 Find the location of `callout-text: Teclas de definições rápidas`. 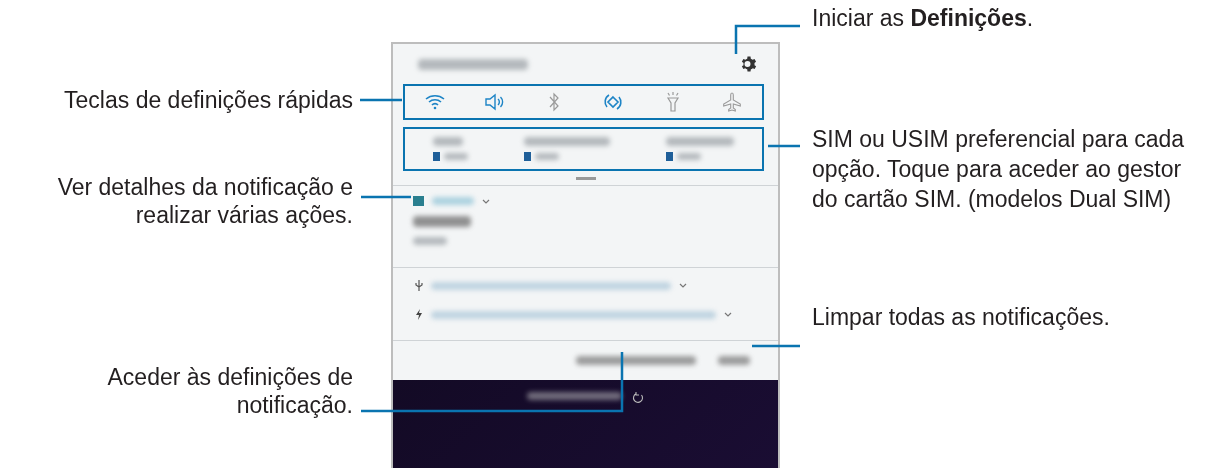

callout-text: Teclas de definições rápidas is located at coordinates (208, 100).